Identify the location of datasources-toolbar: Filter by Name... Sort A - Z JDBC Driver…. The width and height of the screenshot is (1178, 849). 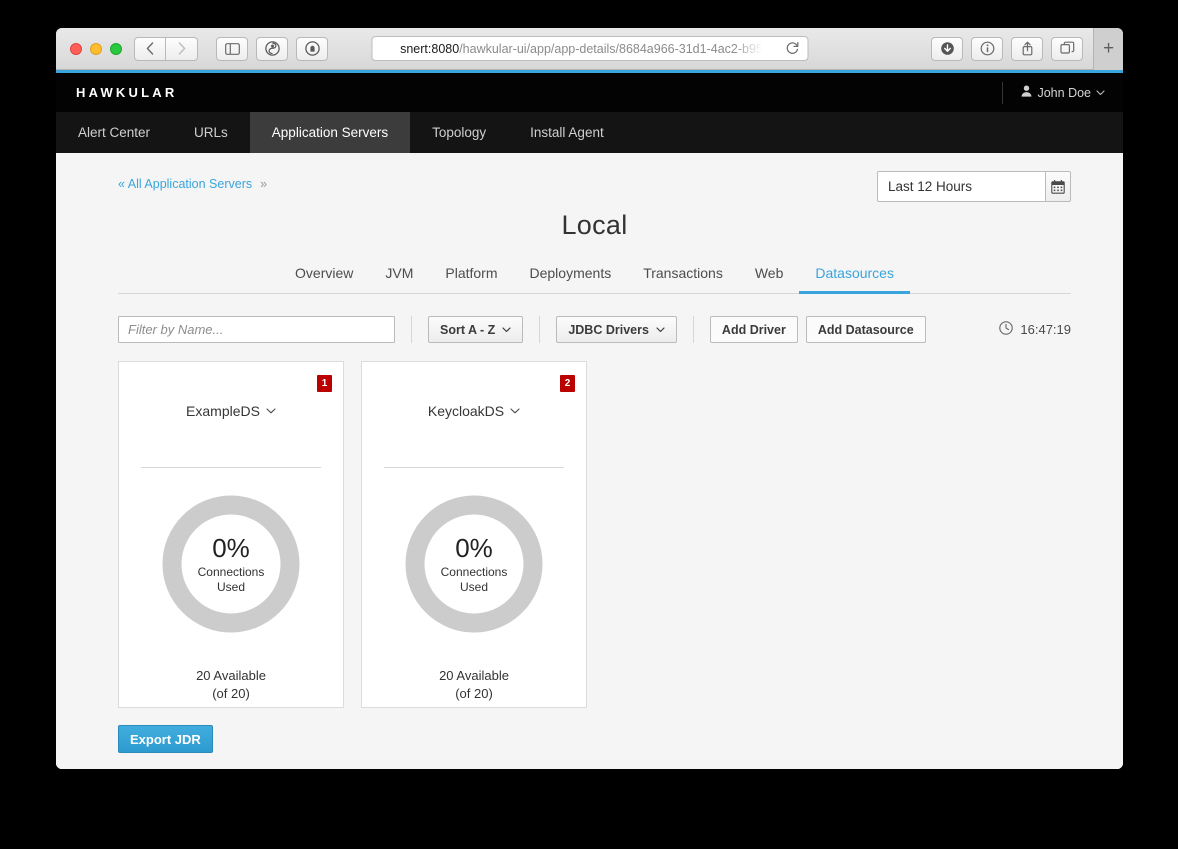
(594, 329).